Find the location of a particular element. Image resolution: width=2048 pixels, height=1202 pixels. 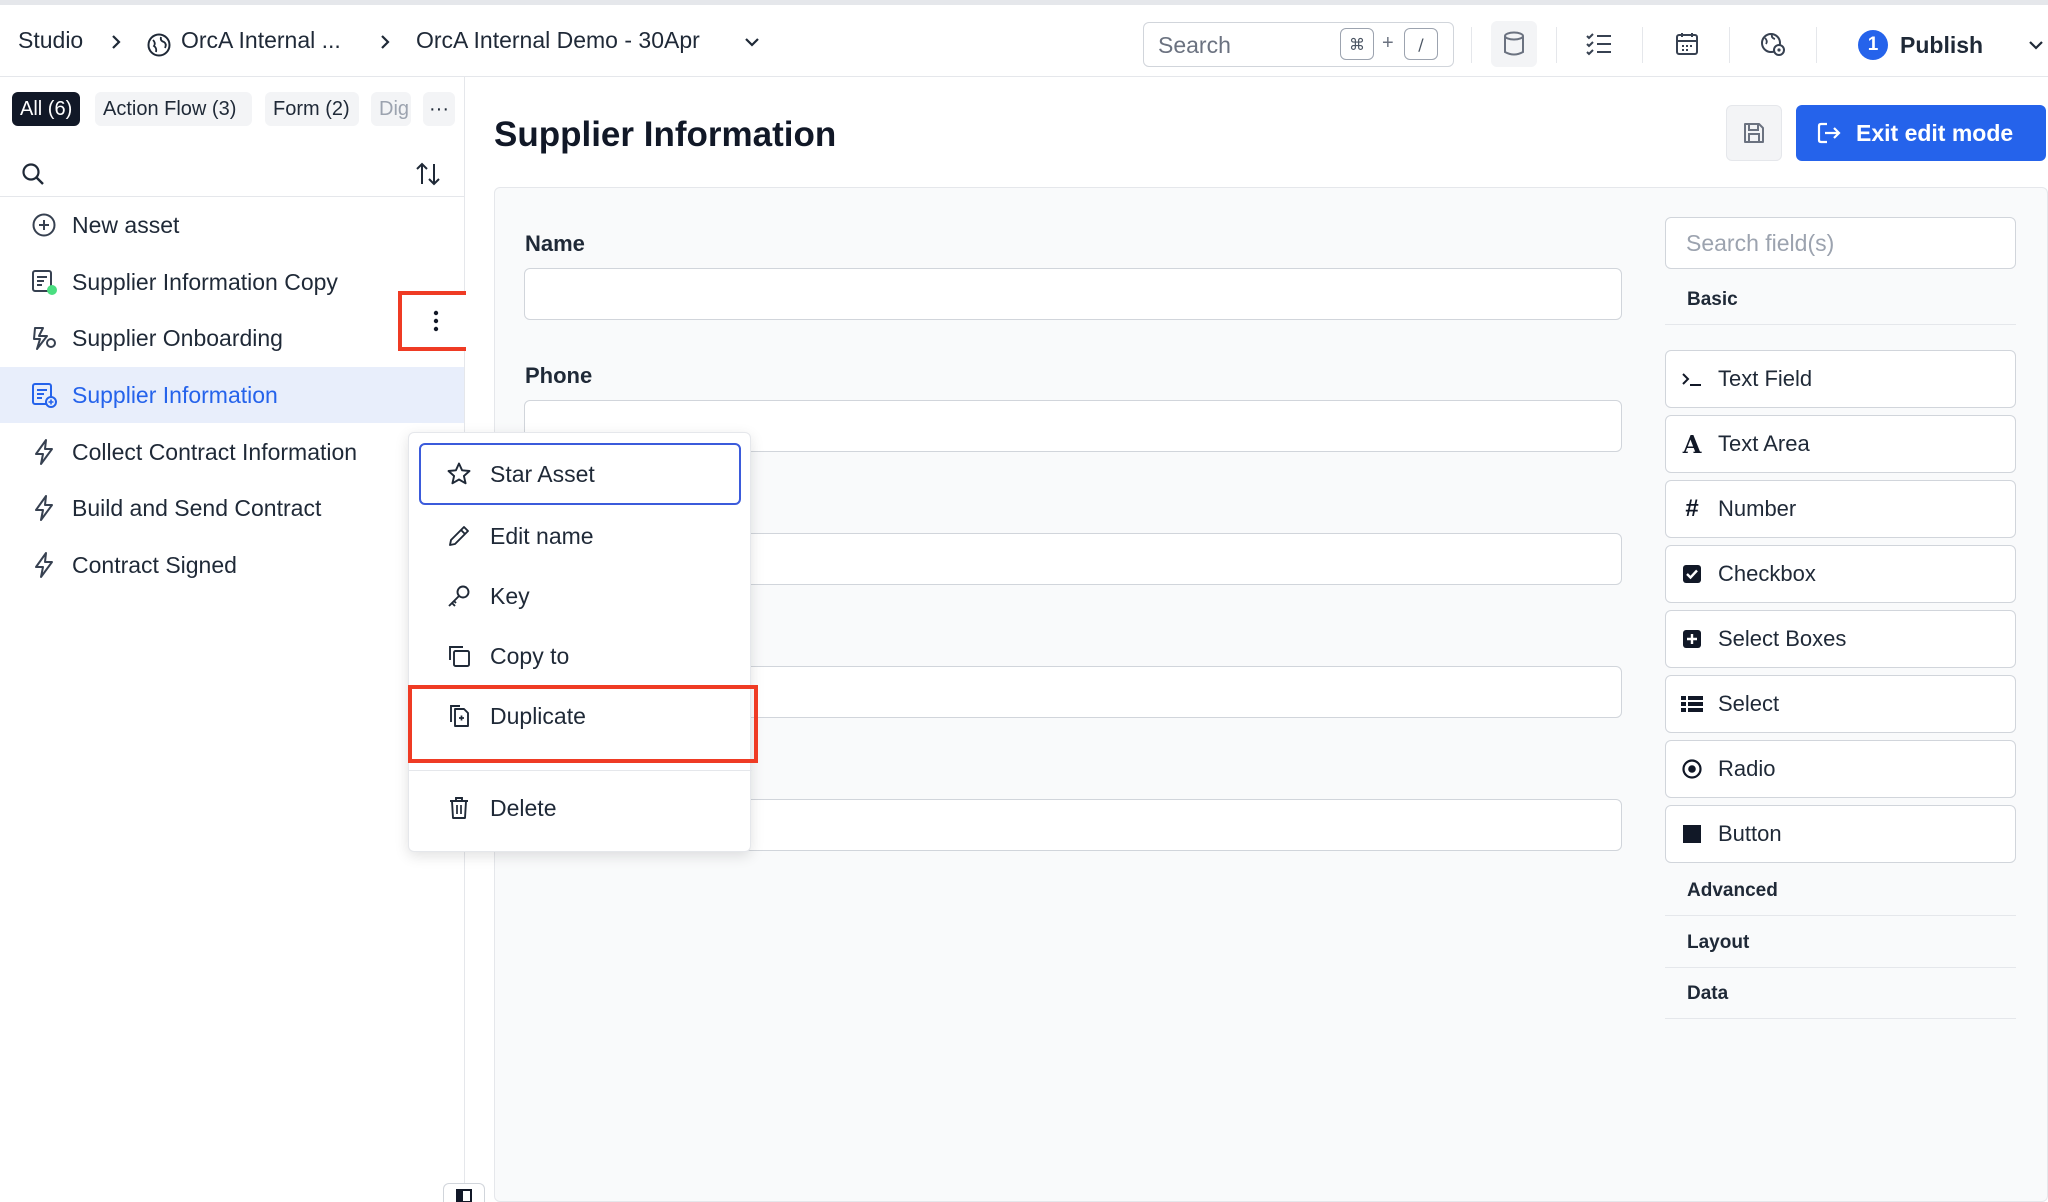

palette-section-label: Data is located at coordinates (1708, 993).